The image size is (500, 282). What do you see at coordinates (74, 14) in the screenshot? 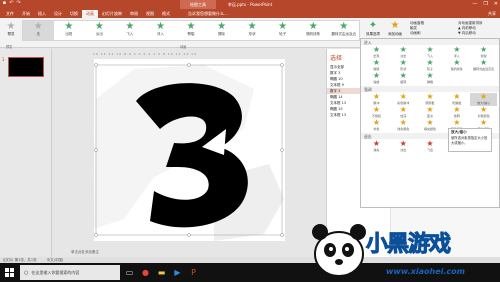
I see `ribbon-tab: 切换` at bounding box center [74, 14].